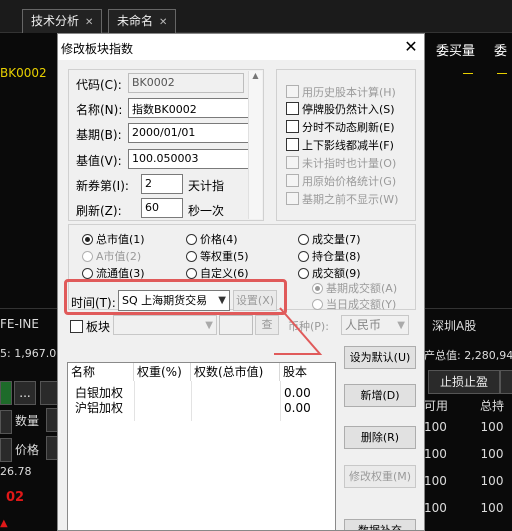 Image resolution: width=512 pixels, height=531 pixels. I want to click on total-asset-value: 产总值: 2,280,94, so click(468, 355).